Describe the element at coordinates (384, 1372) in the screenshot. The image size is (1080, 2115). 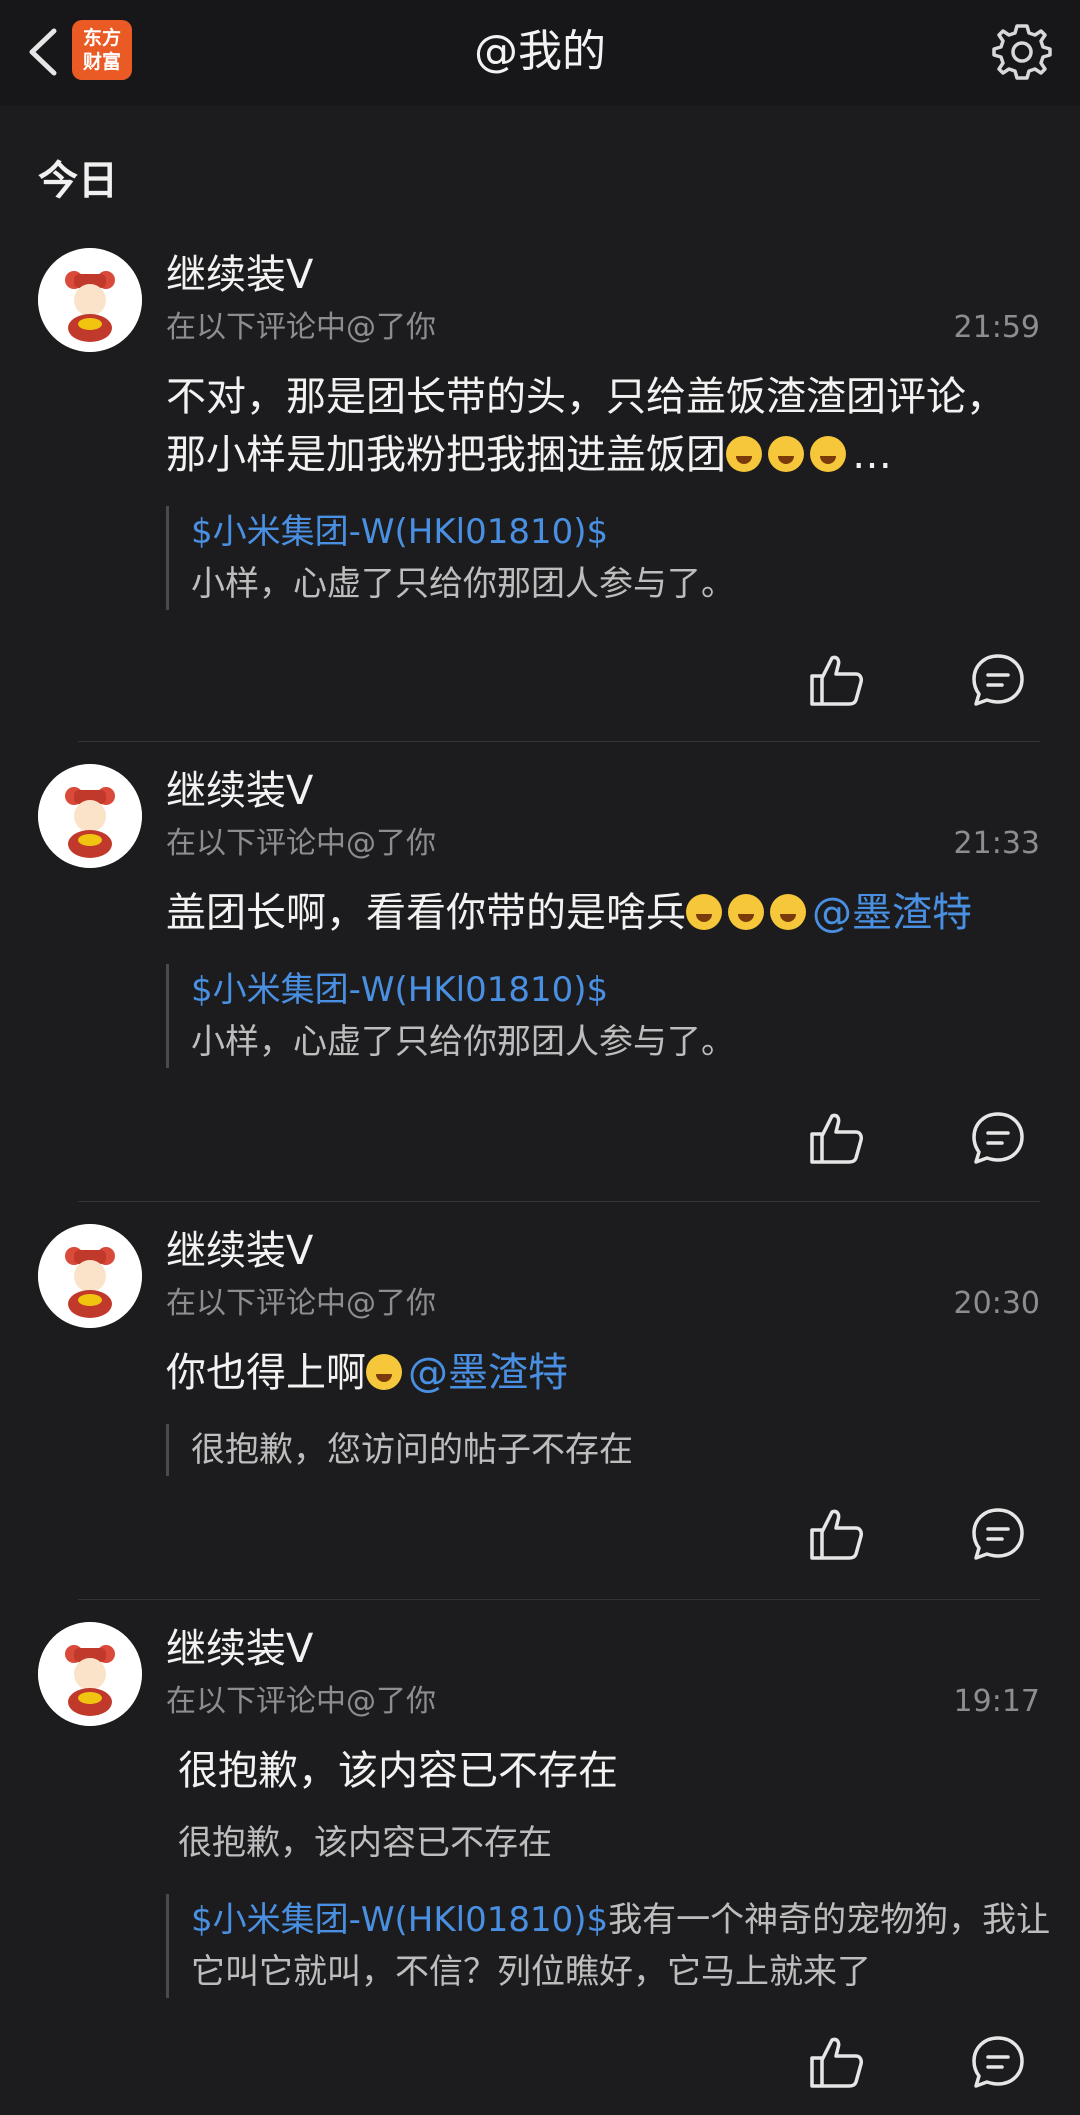
I see `grinning-emoji-icon` at that location.